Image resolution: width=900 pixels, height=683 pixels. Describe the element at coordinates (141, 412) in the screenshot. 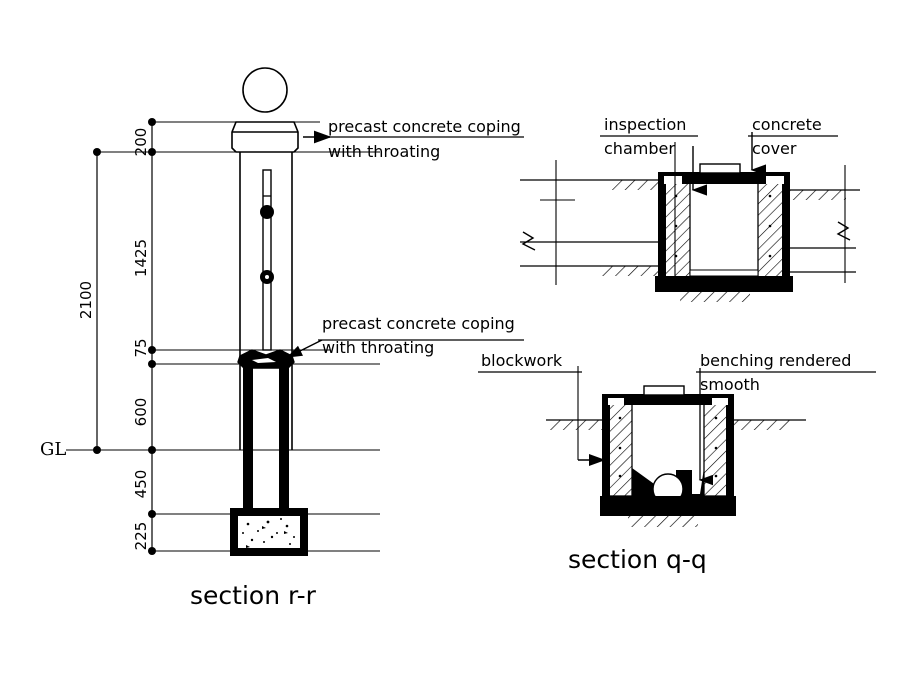

I see `dimension-600: 600` at that location.